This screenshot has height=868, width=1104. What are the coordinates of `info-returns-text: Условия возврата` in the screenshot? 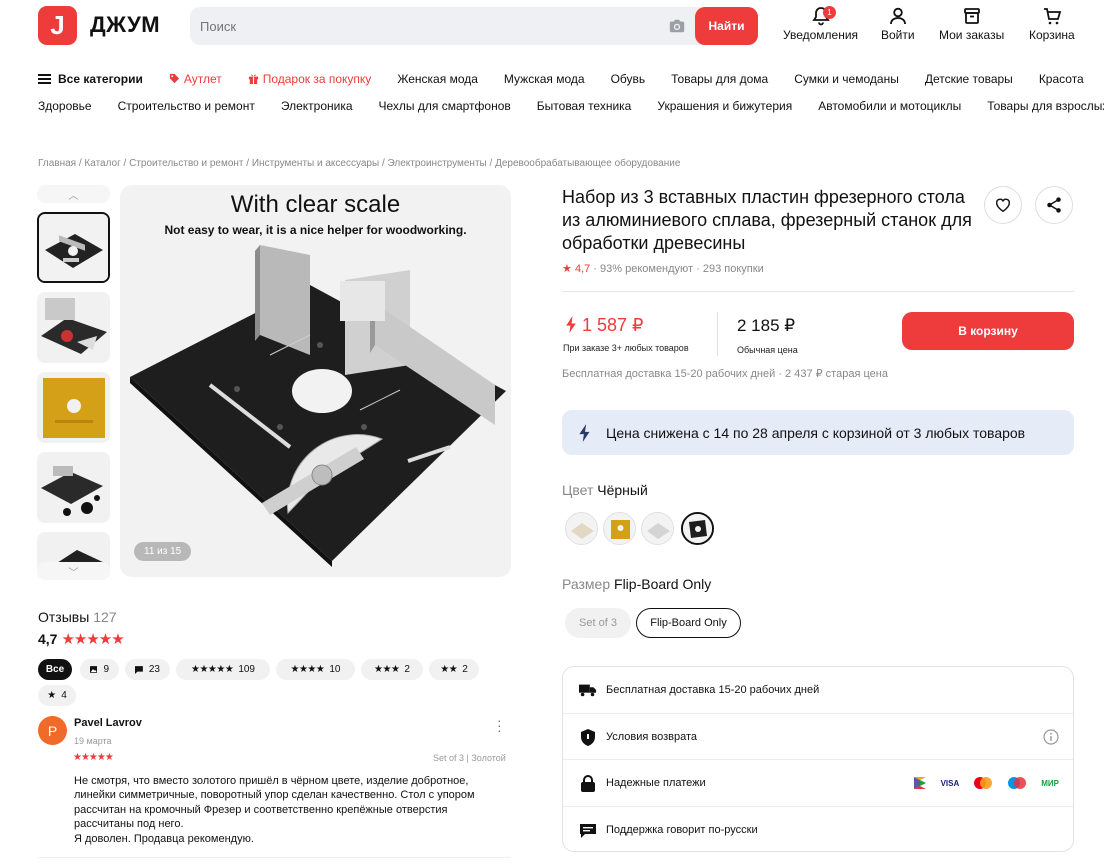 It's located at (652, 737).